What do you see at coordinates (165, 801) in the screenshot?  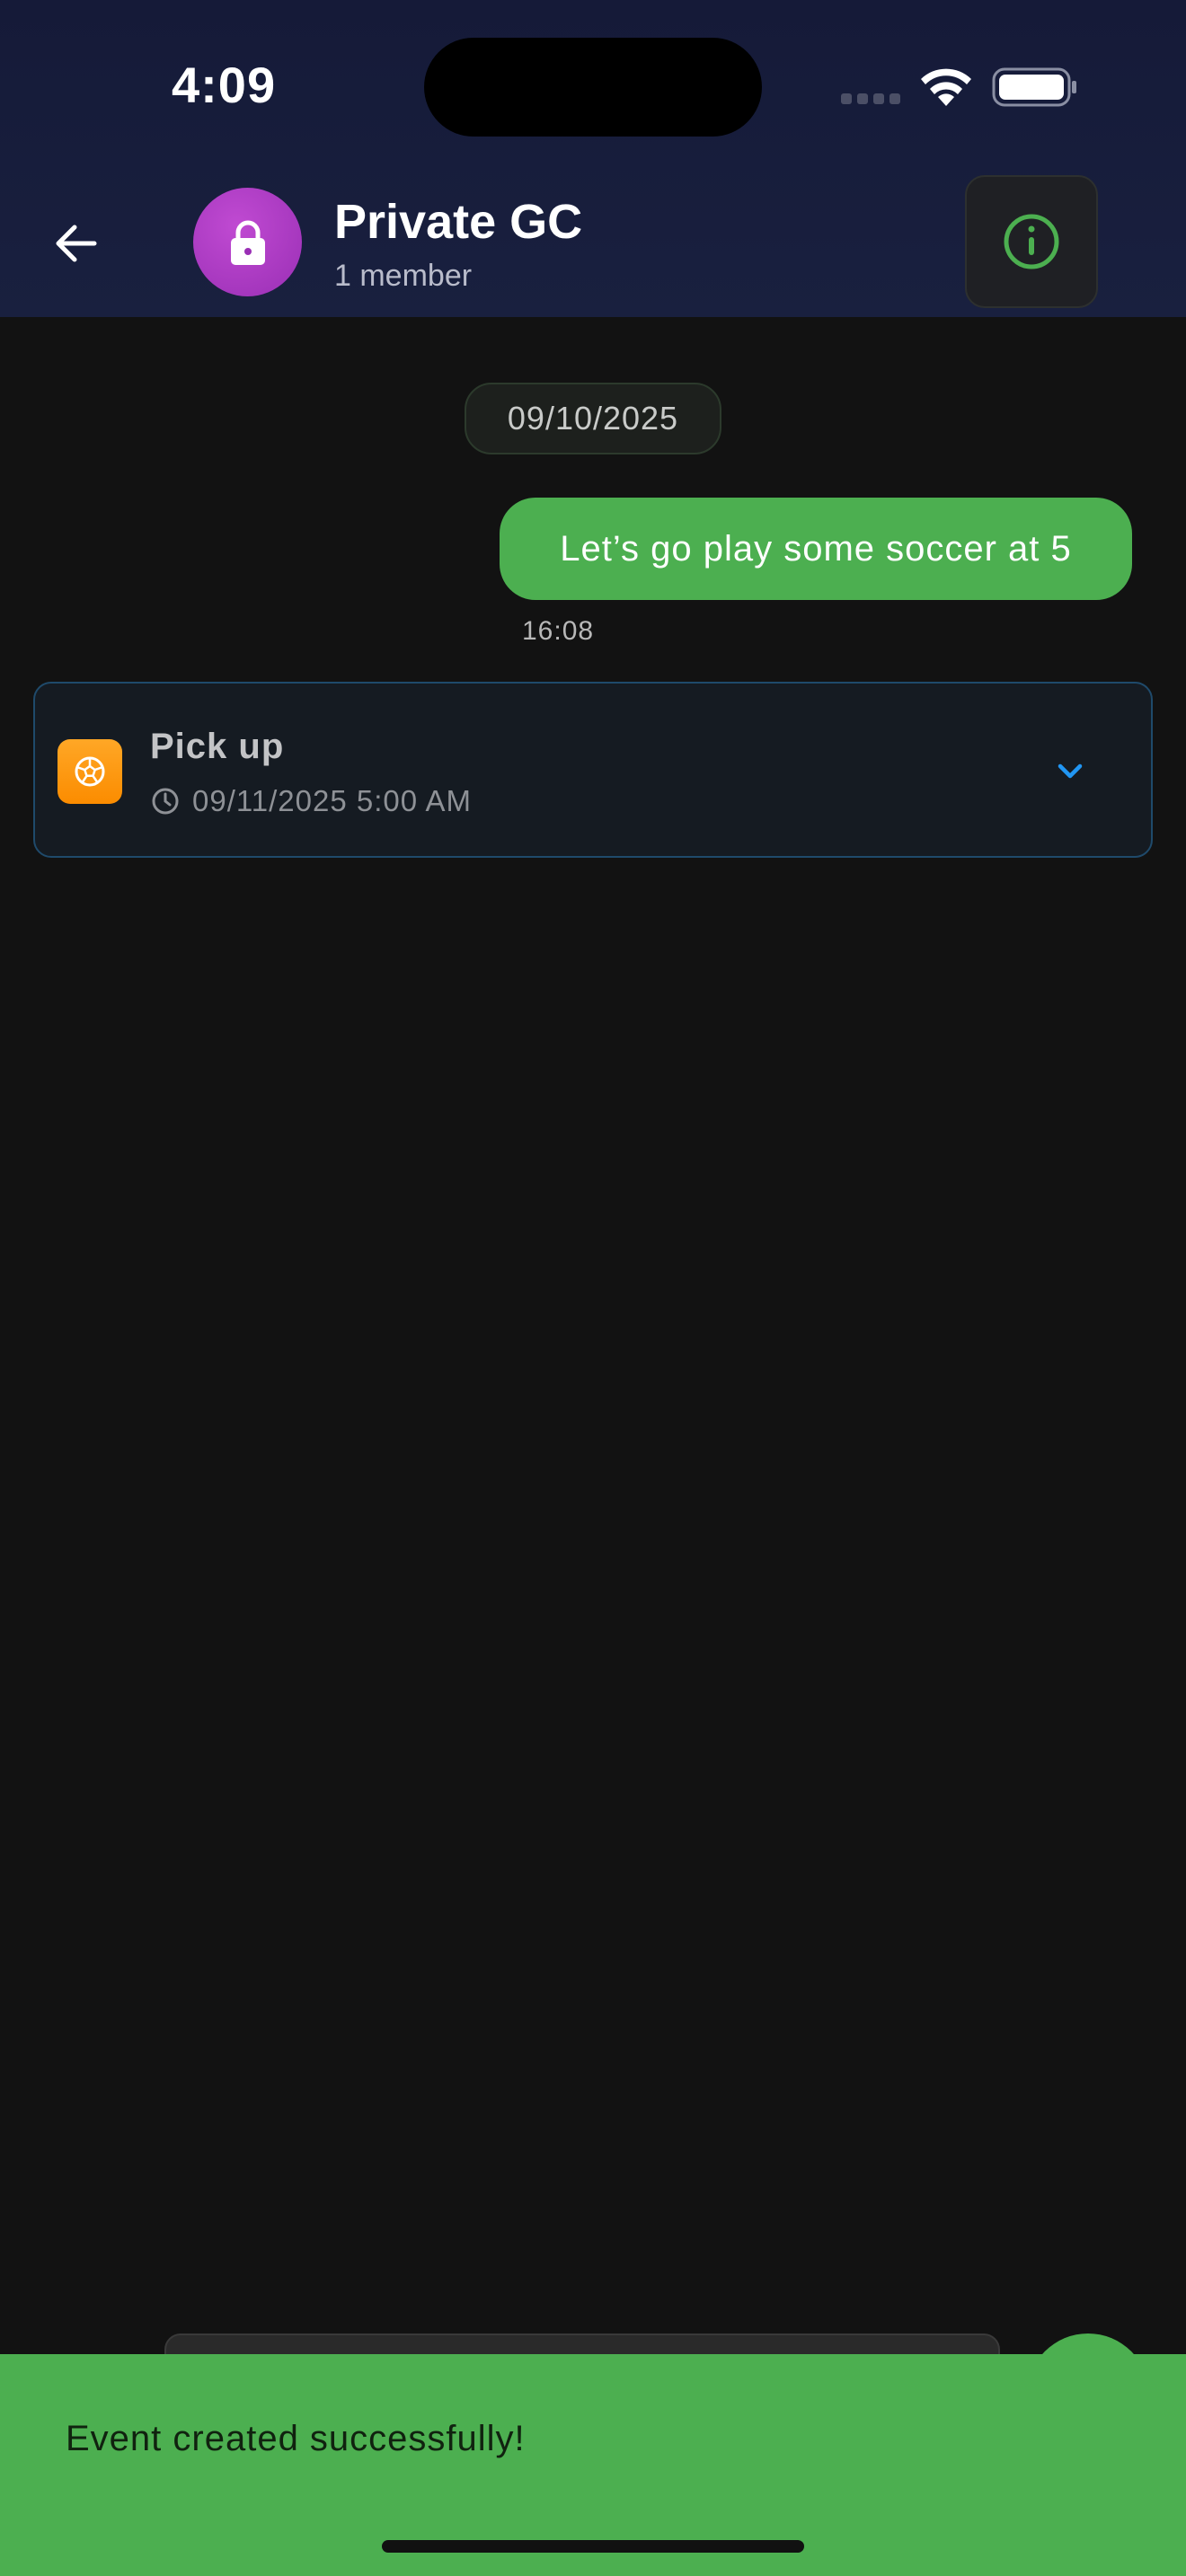 I see `clock-icon` at bounding box center [165, 801].